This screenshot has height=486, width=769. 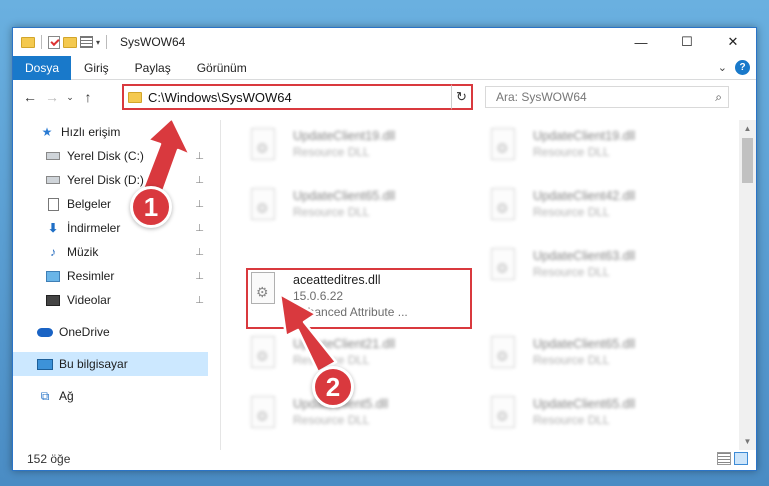 I want to click on annotation-arrows, so click(x=238, y=245).